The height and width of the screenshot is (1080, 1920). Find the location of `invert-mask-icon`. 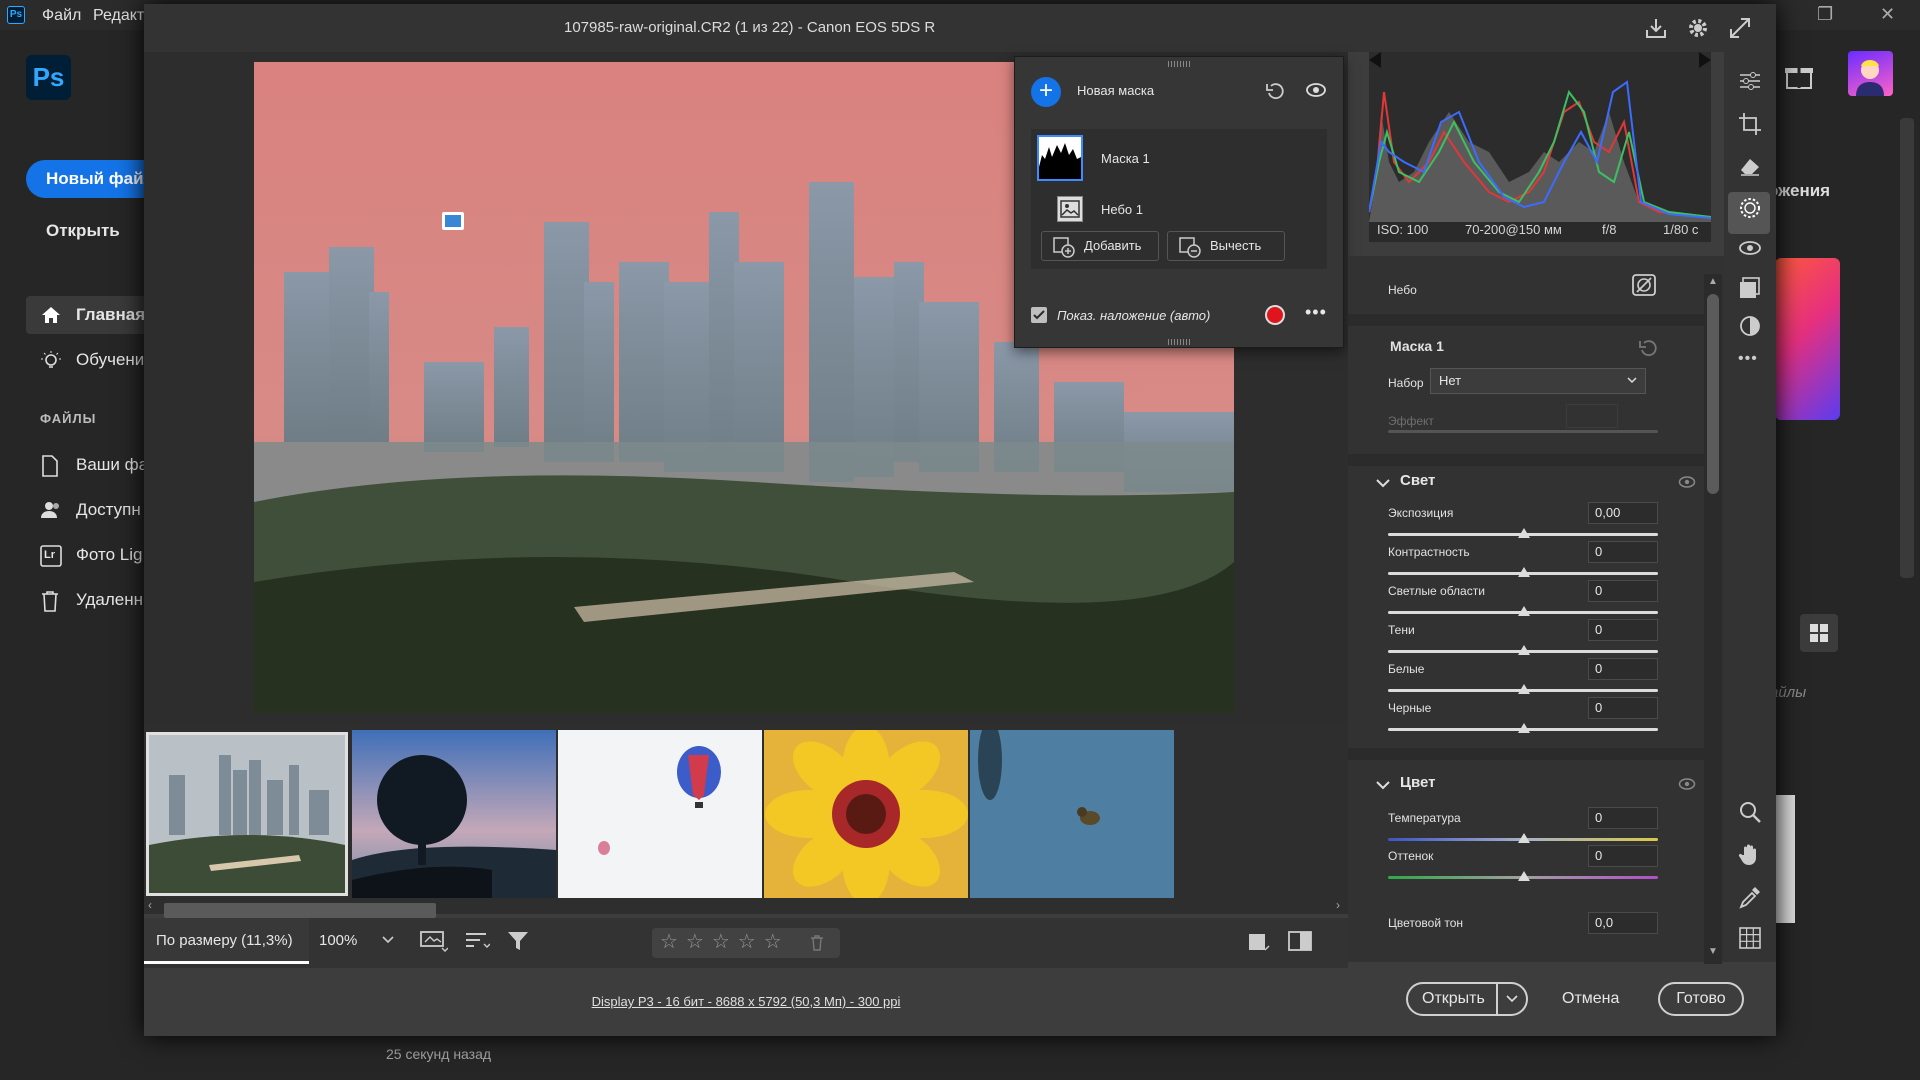

invert-mask-icon is located at coordinates (1644, 285).